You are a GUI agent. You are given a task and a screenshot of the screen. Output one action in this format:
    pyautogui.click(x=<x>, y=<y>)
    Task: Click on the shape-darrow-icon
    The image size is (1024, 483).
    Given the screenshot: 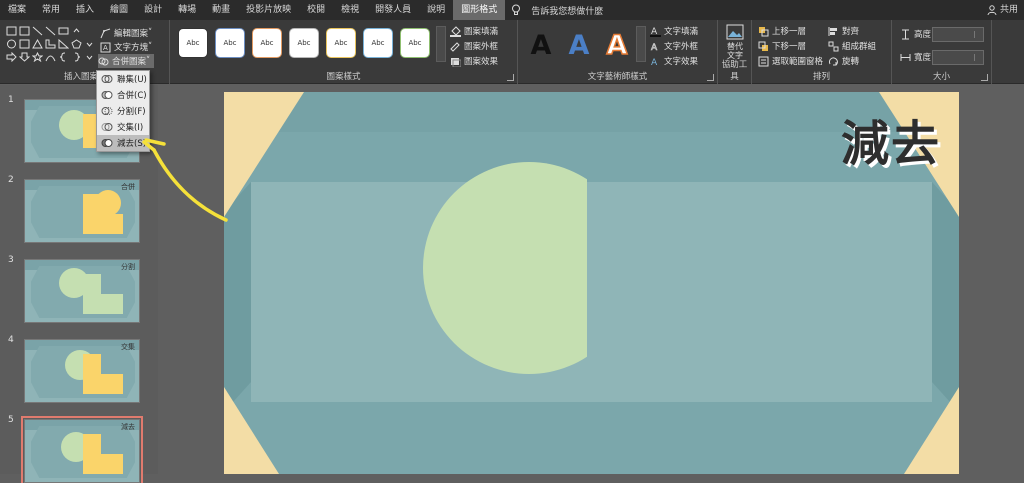 What is the action you would take?
    pyautogui.click(x=24, y=57)
    